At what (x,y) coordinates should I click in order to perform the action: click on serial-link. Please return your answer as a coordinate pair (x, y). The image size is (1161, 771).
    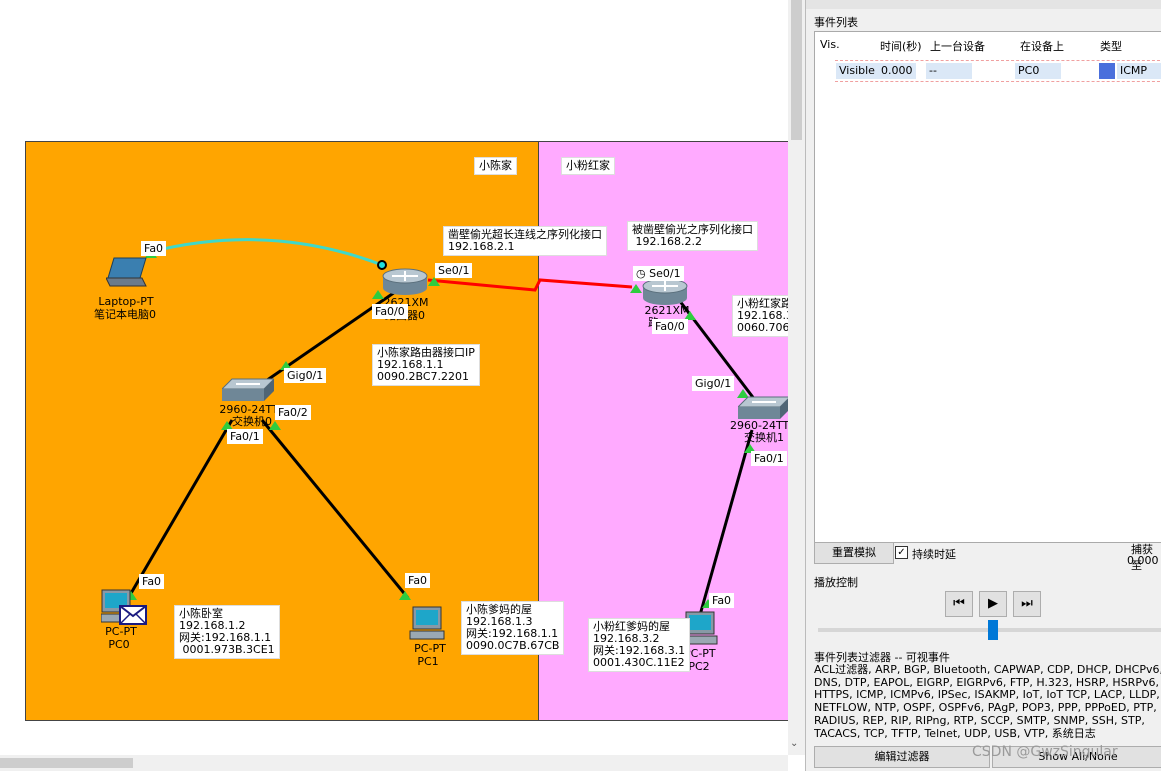
    Looking at the image, I should click on (530, 285).